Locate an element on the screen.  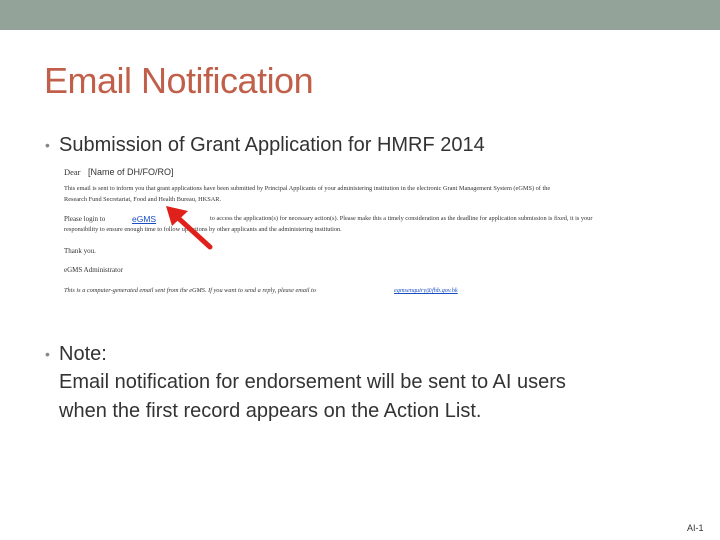
slide-title: Email Notification is located at coordinates (179, 80).